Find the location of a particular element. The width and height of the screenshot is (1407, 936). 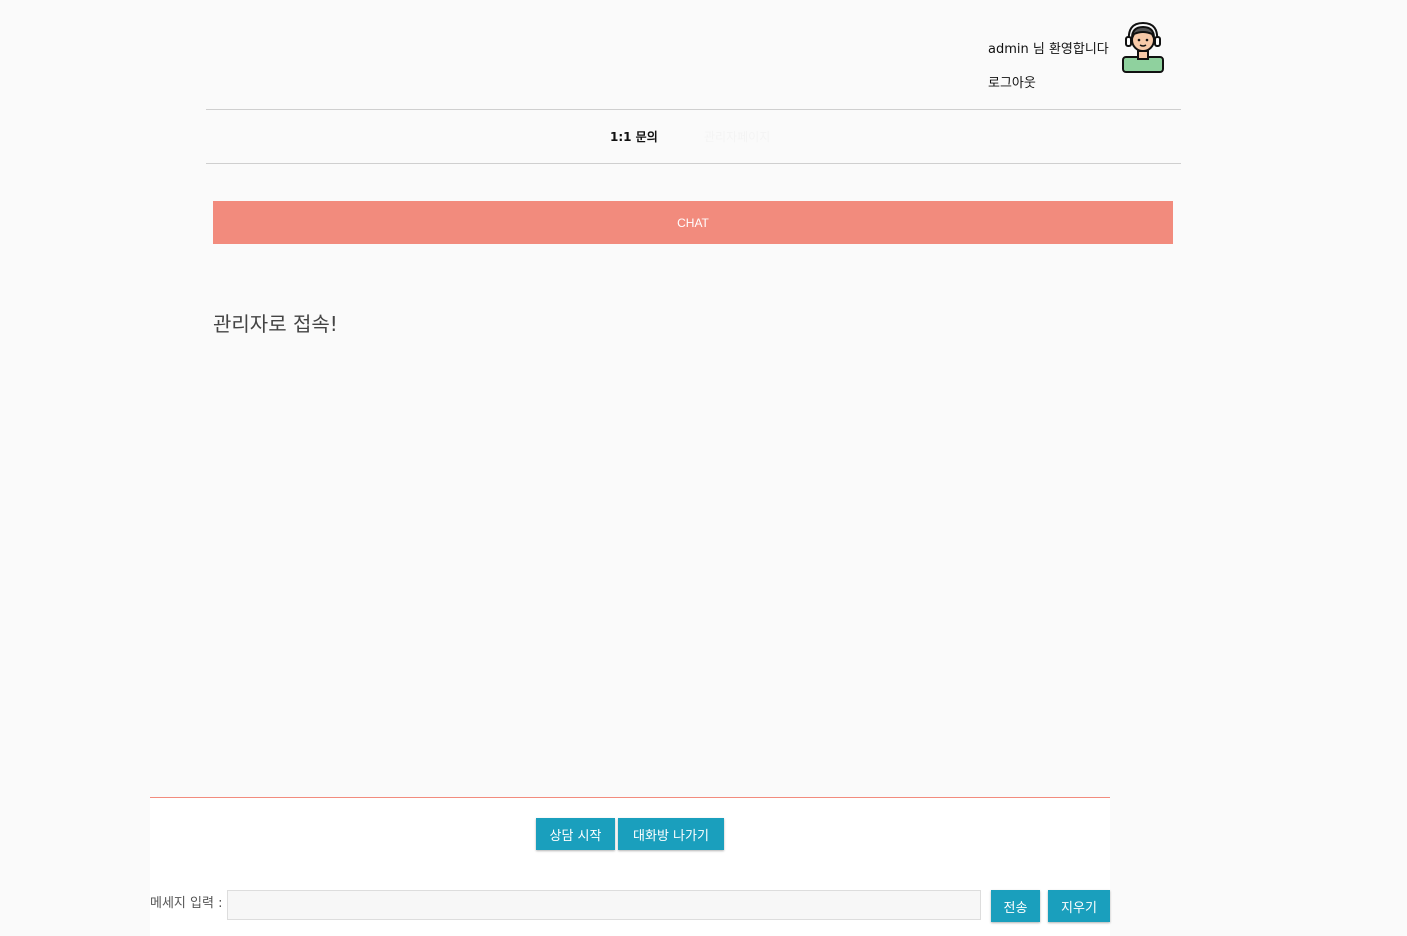

chat-message: 관리자로 접속! is located at coordinates (275, 324).